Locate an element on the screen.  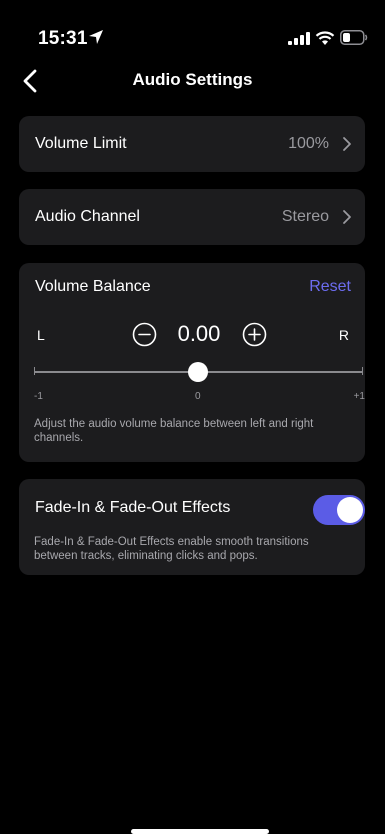
volume-balance-title: Volume Balance is located at coordinates (93, 286).